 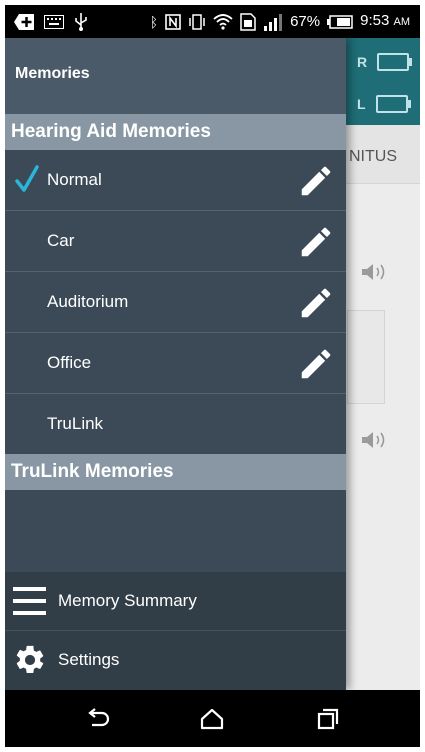 I want to click on menu-item-label: Settings, so click(x=89, y=659).